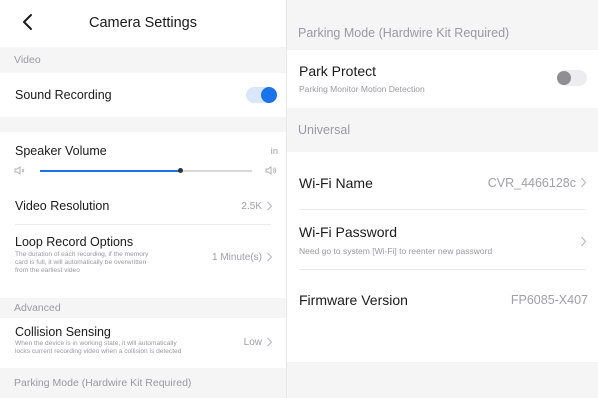 This screenshot has width=598, height=398. Describe the element at coordinates (442, 130) in the screenshot. I see `section-universal: Universal` at that location.